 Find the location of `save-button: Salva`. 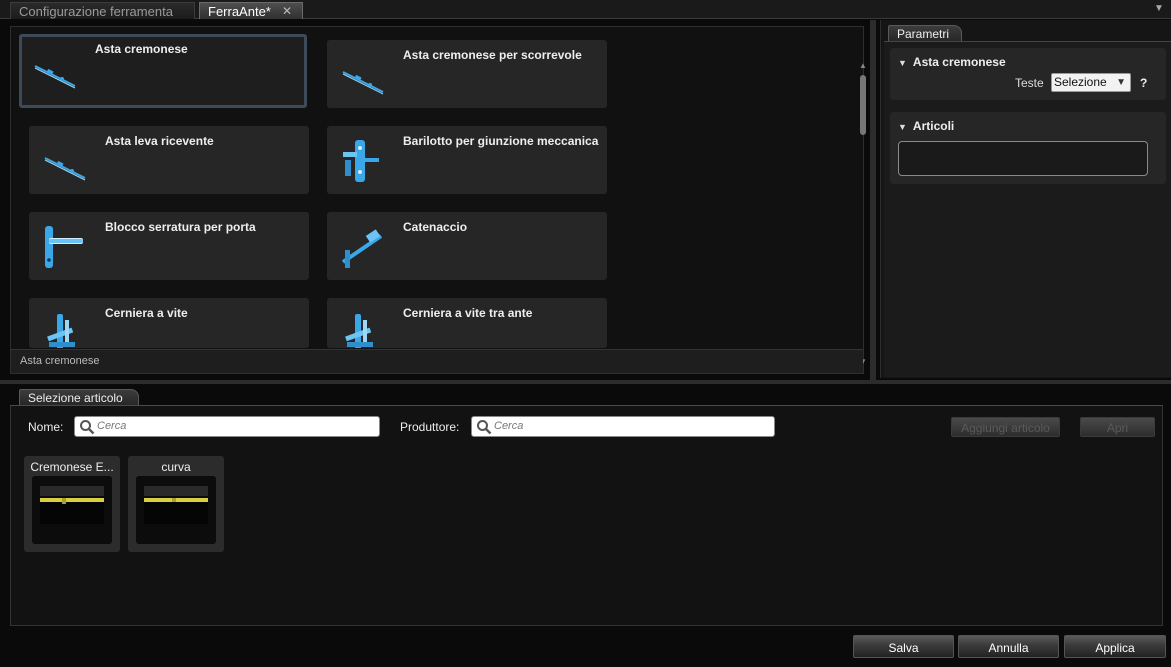

save-button: Salva is located at coordinates (903, 646).